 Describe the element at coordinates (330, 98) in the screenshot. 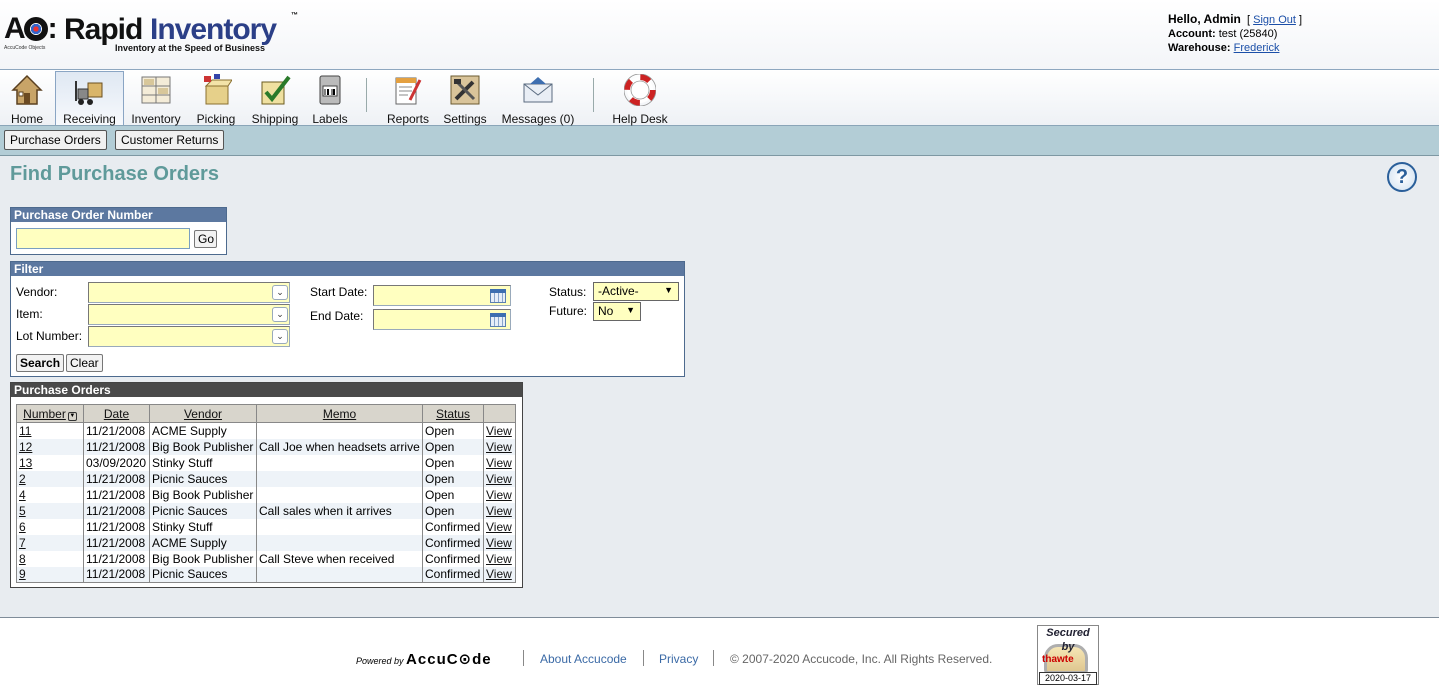

I see `toolbar-labels: Labels` at that location.